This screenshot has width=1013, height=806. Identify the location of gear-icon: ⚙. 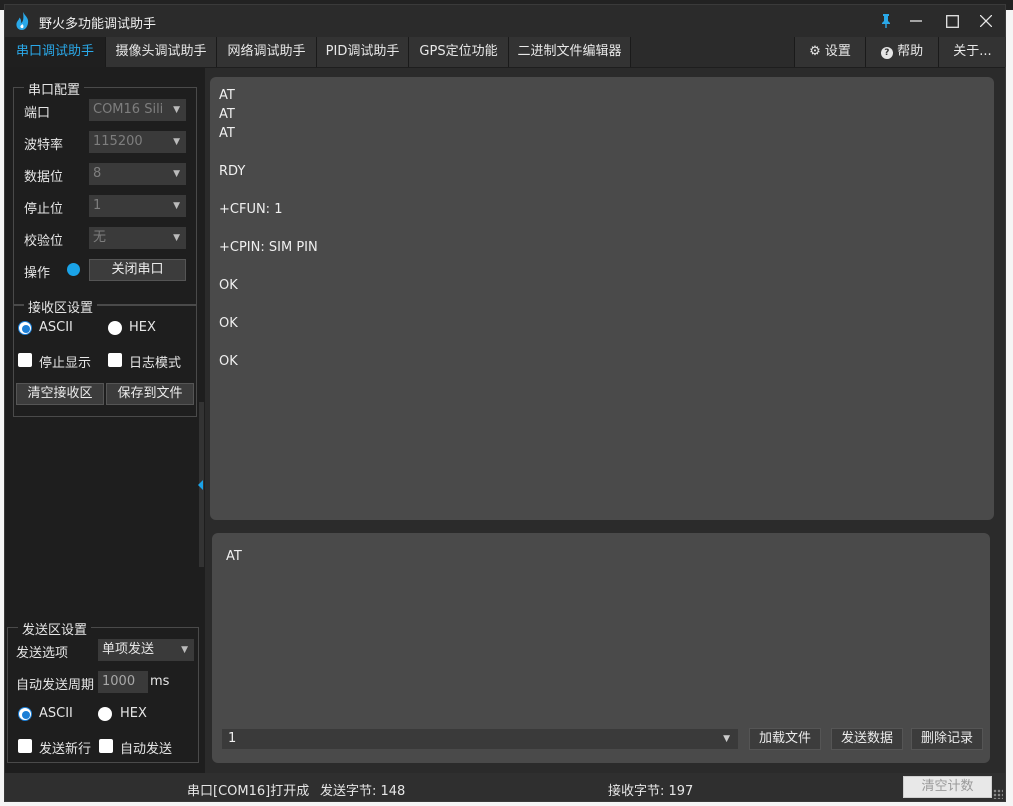
(815, 51).